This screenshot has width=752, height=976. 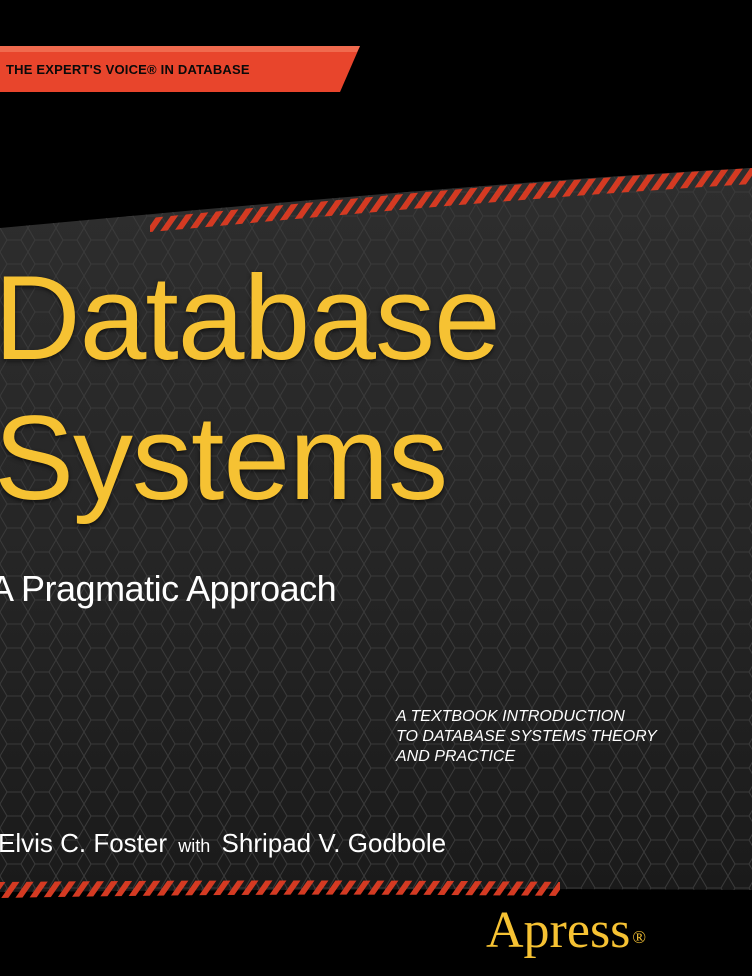 I want to click on authors: Elvis C. Foster with Shripad V. Godbole, so click(x=223, y=843).